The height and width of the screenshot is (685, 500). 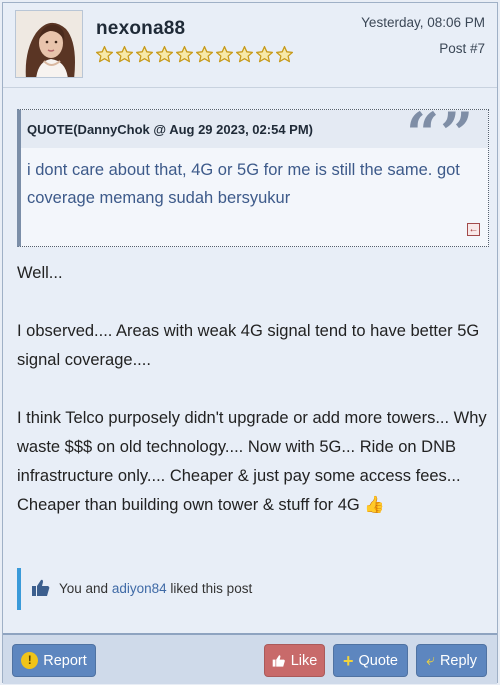 What do you see at coordinates (458, 660) in the screenshot?
I see `reply-label: Reply` at bounding box center [458, 660].